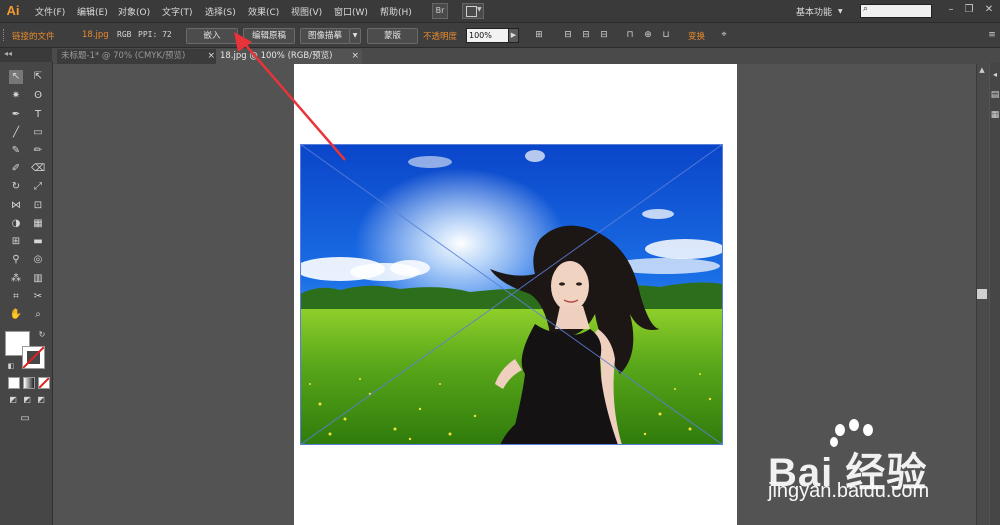 This screenshot has height=525, width=1000. Describe the element at coordinates (989, 10) in the screenshot. I see `close-icon: ✕` at that location.